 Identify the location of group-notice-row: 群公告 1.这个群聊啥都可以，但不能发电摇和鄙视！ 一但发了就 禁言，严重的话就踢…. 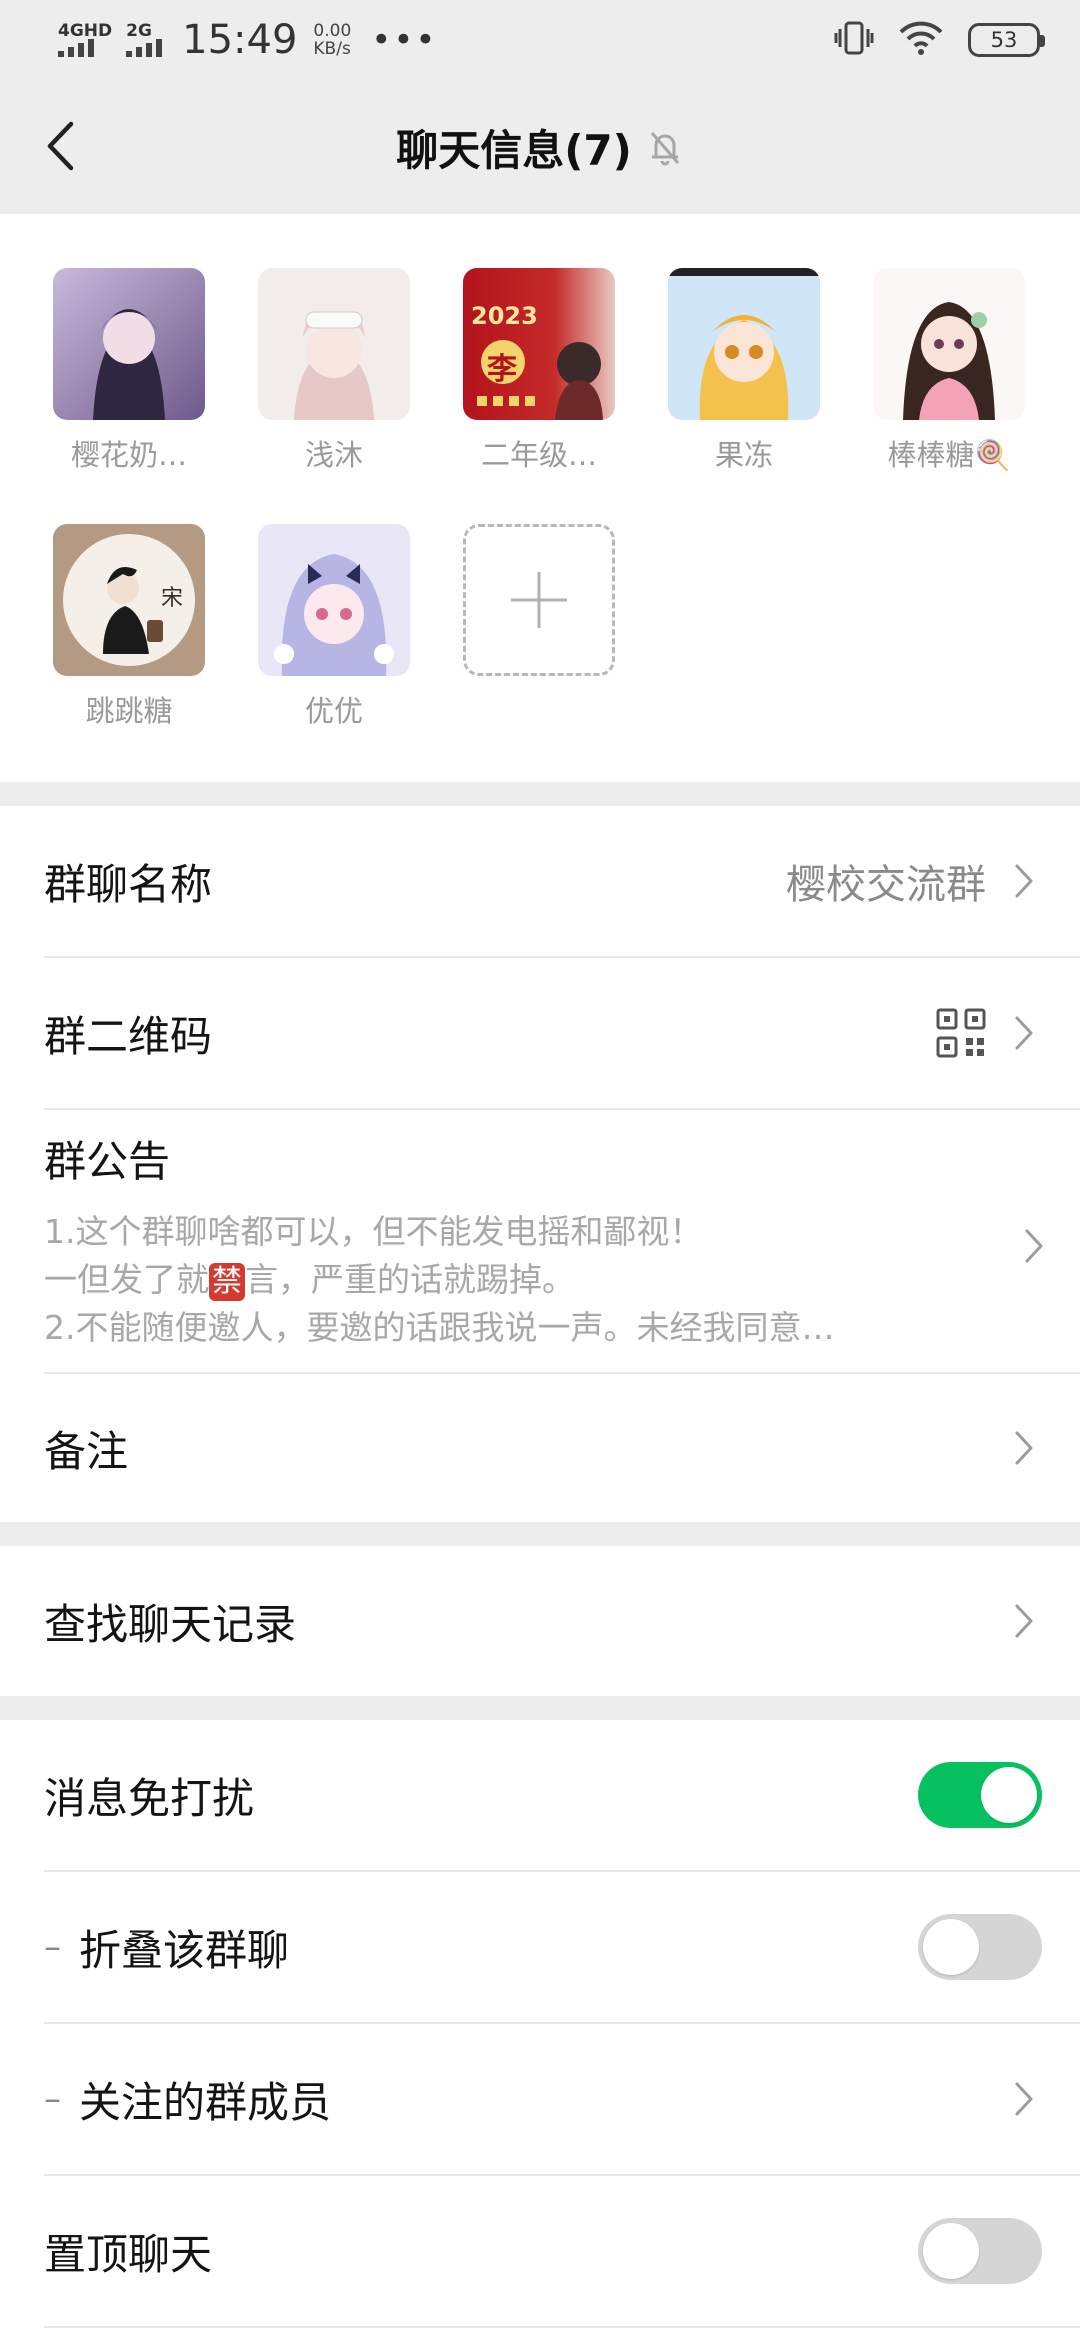
(540, 1241).